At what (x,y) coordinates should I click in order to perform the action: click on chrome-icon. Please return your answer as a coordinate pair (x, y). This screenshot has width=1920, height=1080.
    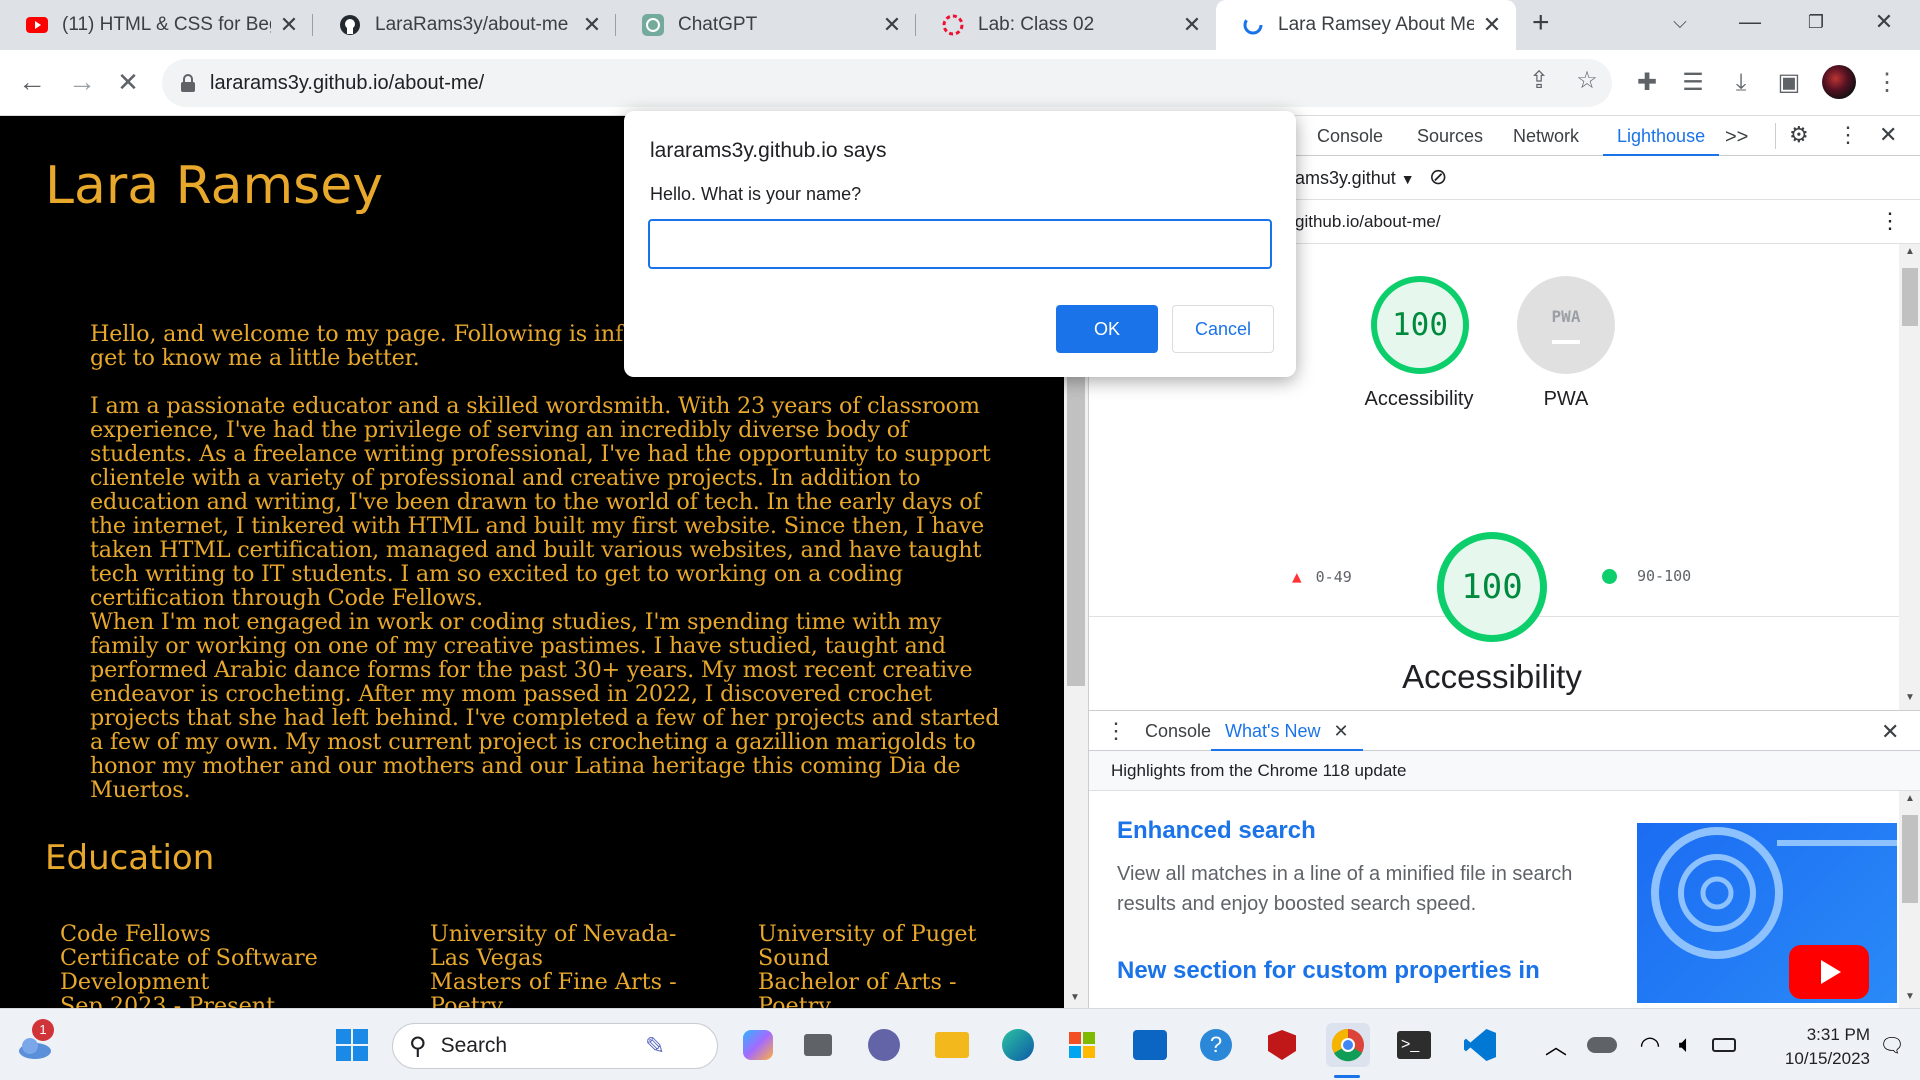
    Looking at the image, I should click on (1348, 1045).